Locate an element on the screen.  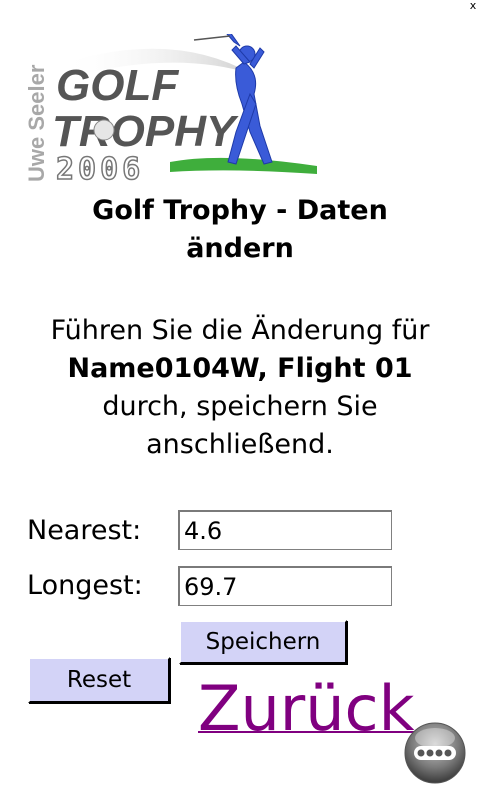
page-title: Golf Trophy - Daten ändern is located at coordinates (240, 230).